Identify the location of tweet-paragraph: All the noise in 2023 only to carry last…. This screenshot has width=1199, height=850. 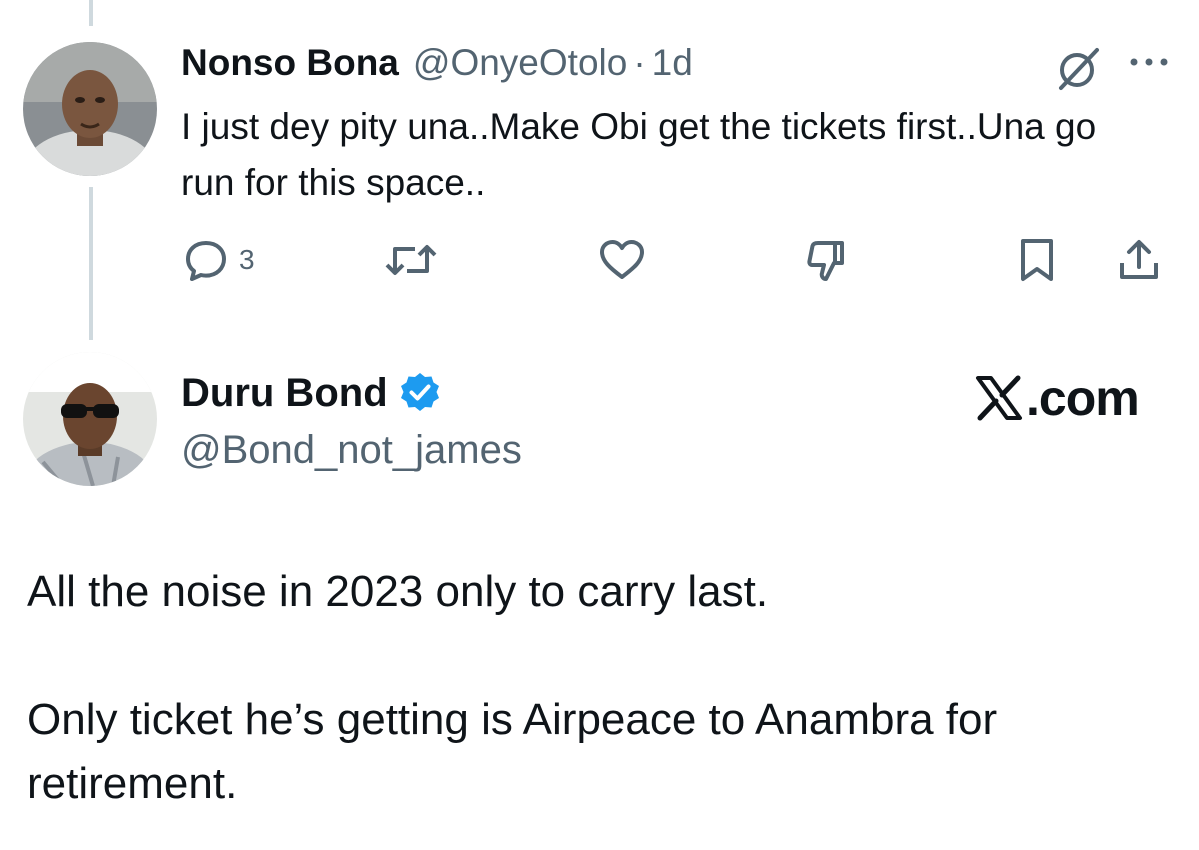
(398, 591).